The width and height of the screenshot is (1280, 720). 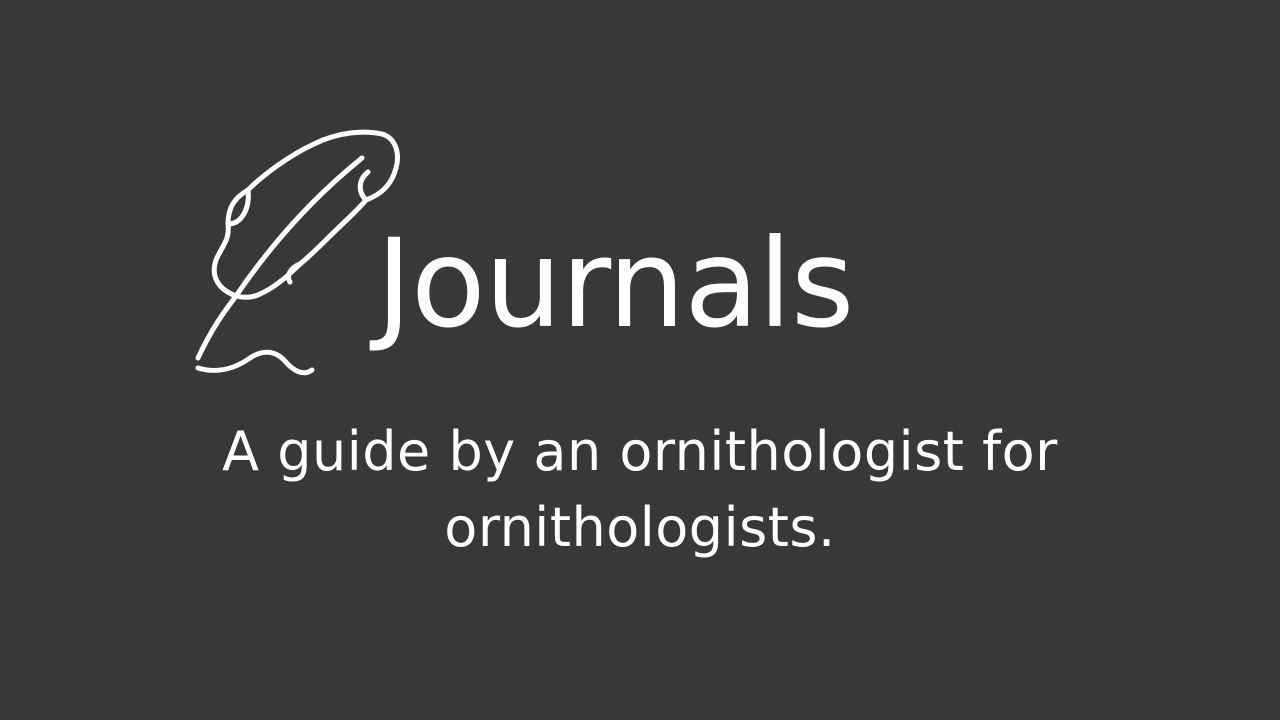 What do you see at coordinates (615, 284) in the screenshot?
I see `page-title: Journals` at bounding box center [615, 284].